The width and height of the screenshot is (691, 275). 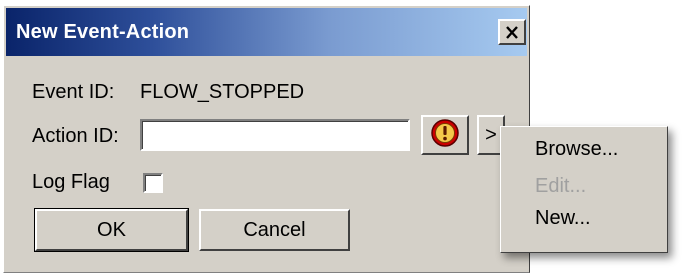 I want to click on log-flag-checkbox, so click(x=153, y=183).